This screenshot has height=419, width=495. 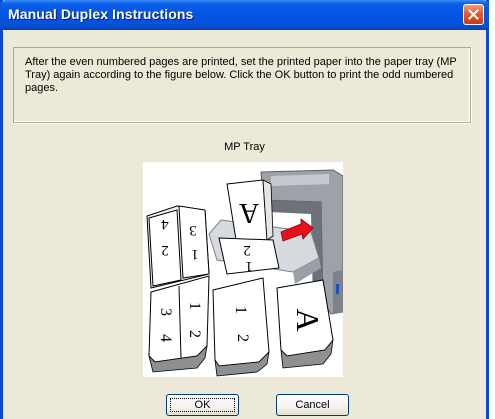 What do you see at coordinates (241, 327) in the screenshot?
I see `stack-1-2: 1 2` at bounding box center [241, 327].